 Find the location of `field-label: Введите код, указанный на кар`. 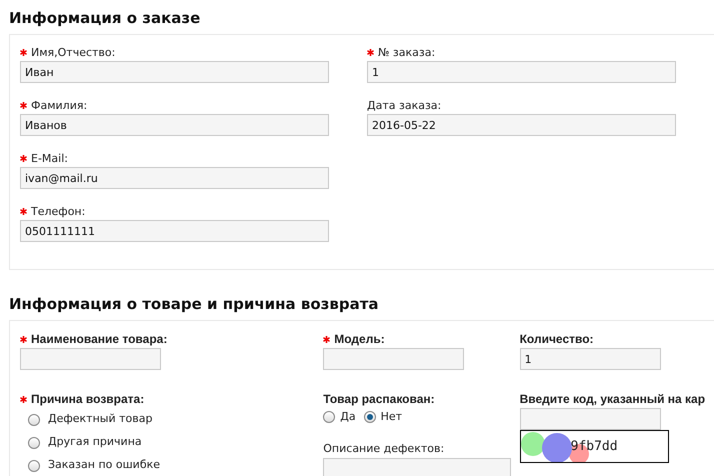

field-label: Введите код, указанный на кар is located at coordinates (613, 399).